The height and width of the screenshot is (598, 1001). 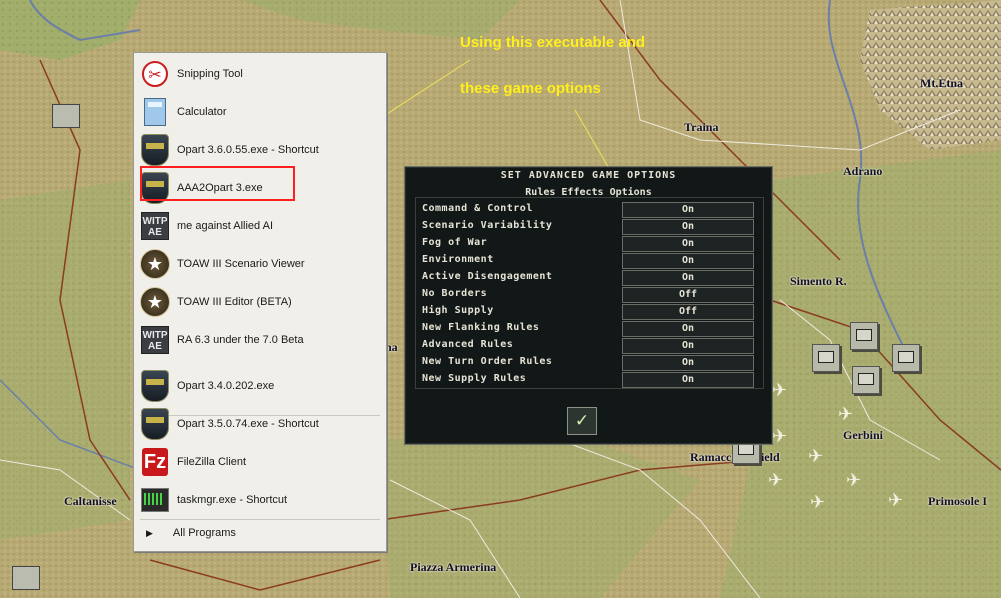 I want to click on calculator-icon, so click(x=155, y=112).